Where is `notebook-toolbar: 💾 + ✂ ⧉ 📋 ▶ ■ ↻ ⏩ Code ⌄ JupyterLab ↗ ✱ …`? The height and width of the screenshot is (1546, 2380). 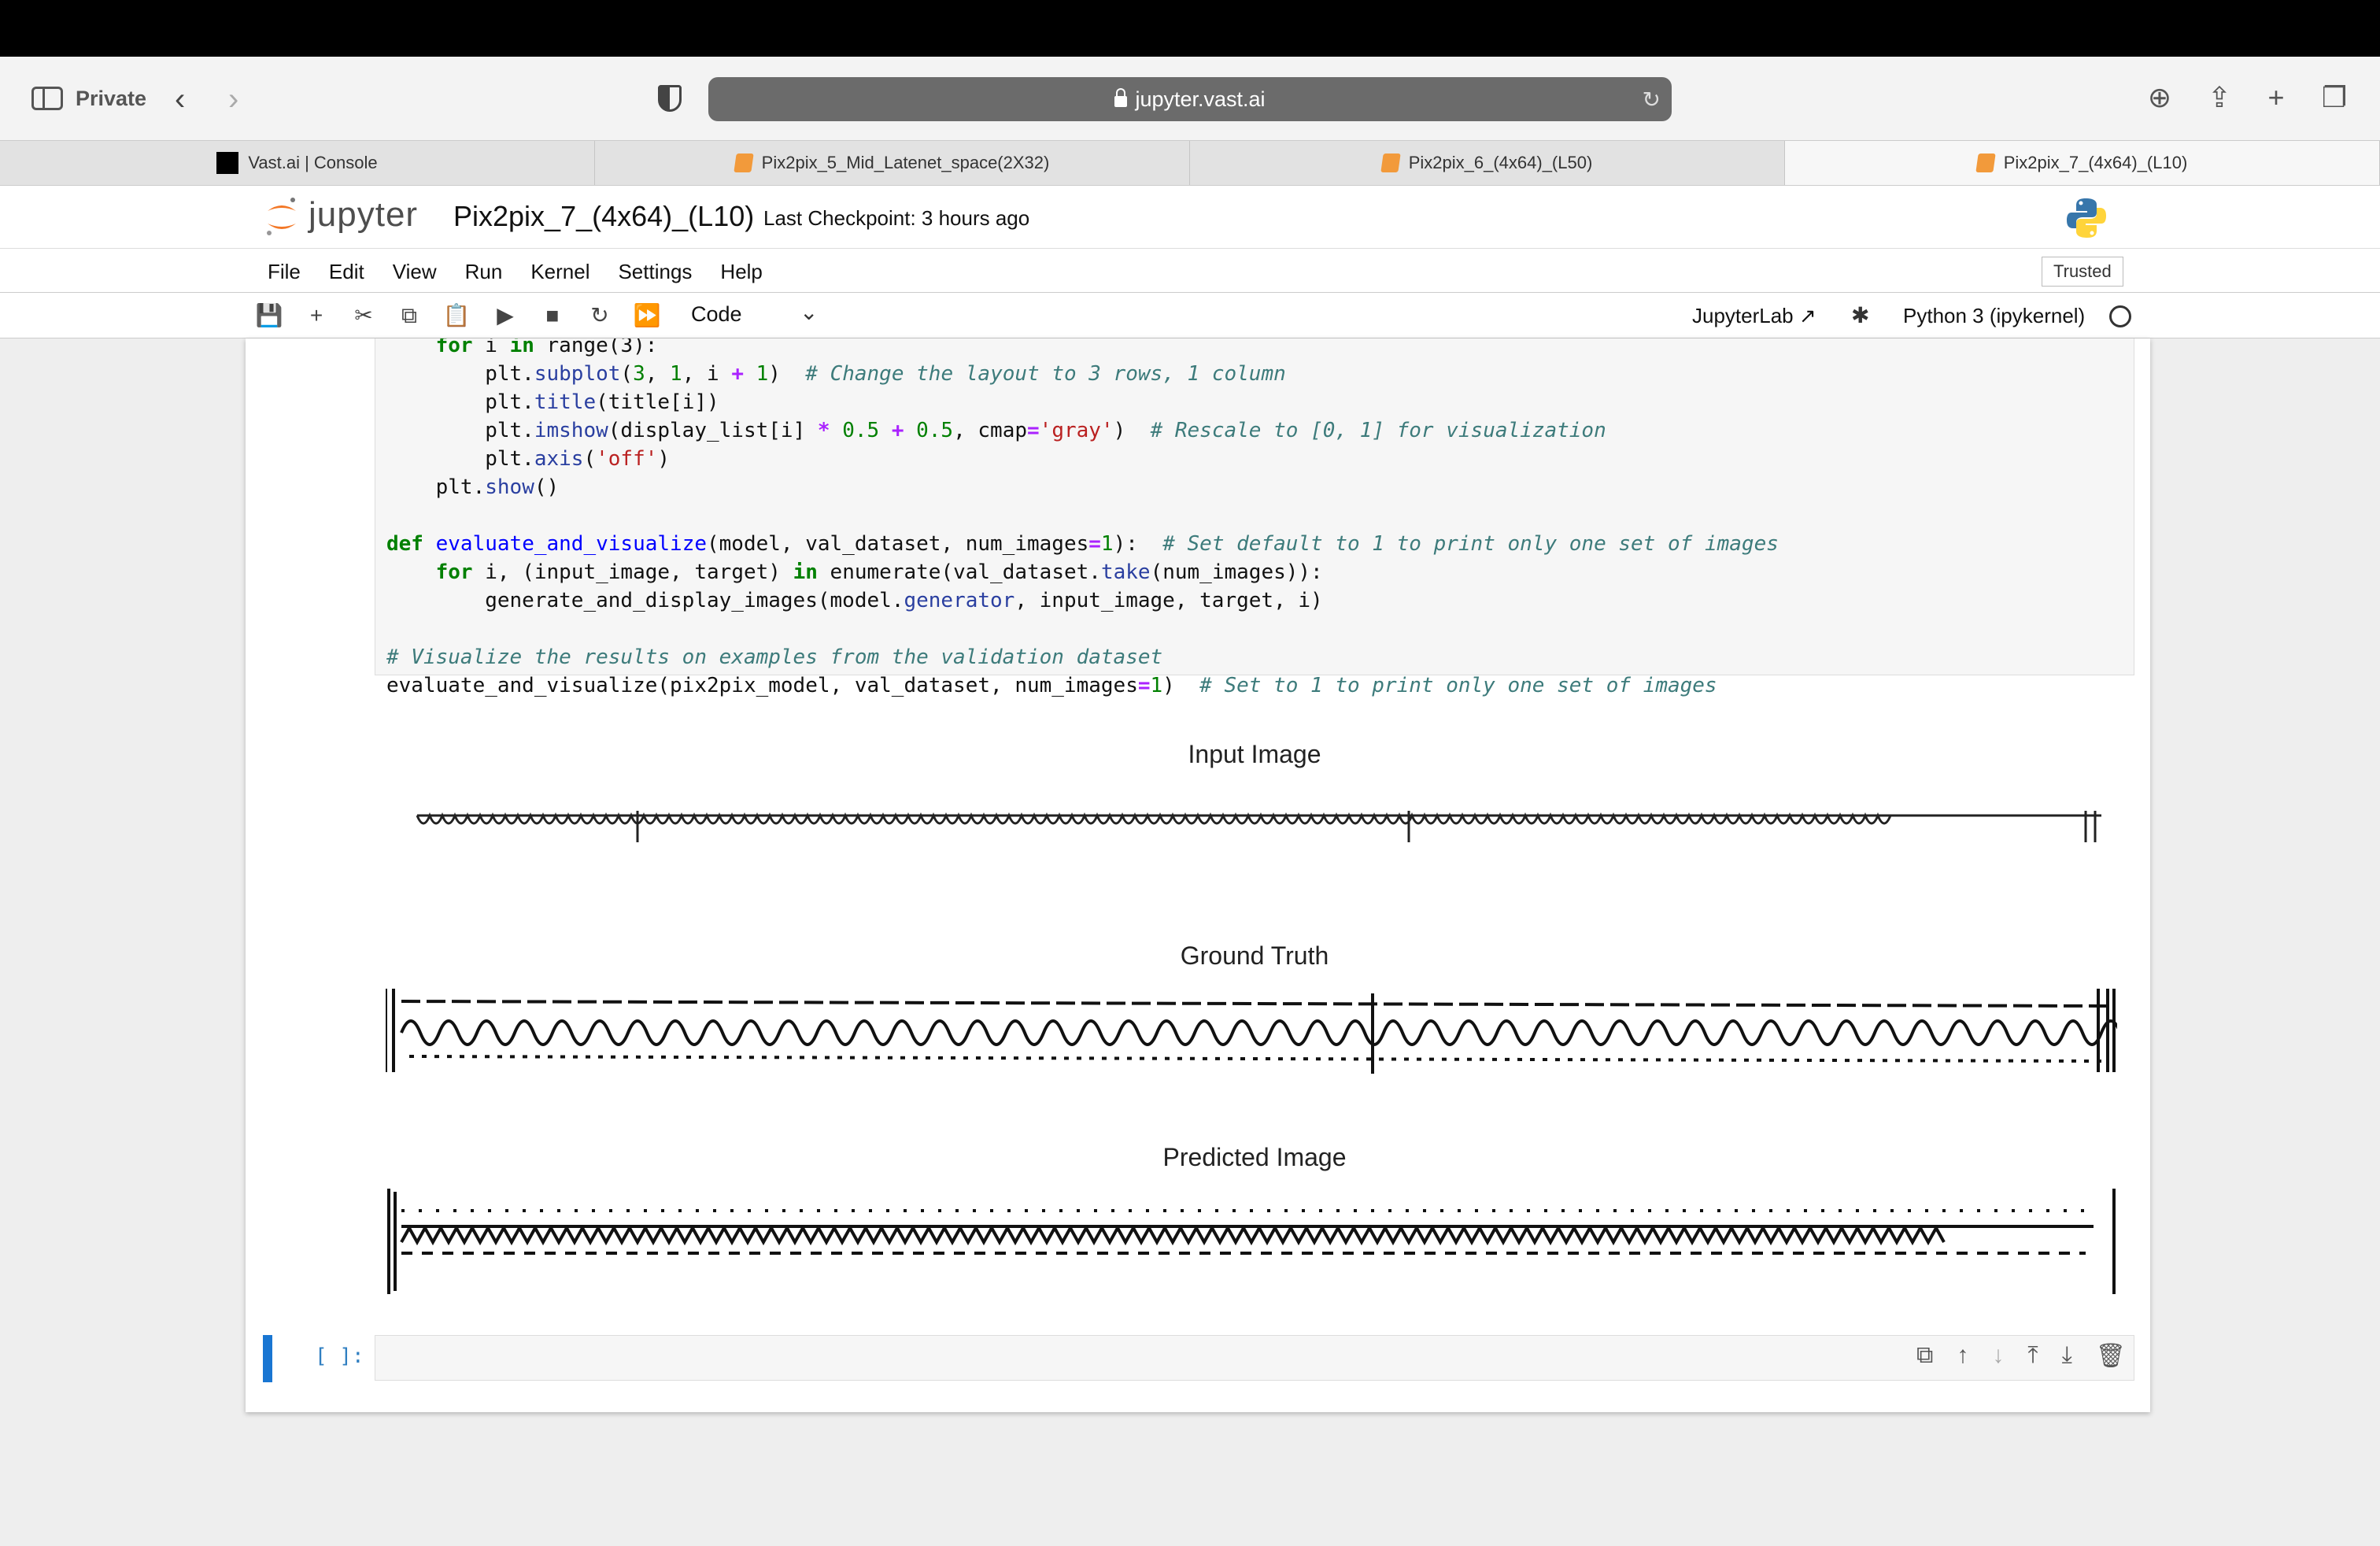 notebook-toolbar: 💾 + ✂ ⧉ 📋 ▶ ■ ↻ ⏩ Code ⌄ JupyterLab ↗ ✱ … is located at coordinates (1190, 315).